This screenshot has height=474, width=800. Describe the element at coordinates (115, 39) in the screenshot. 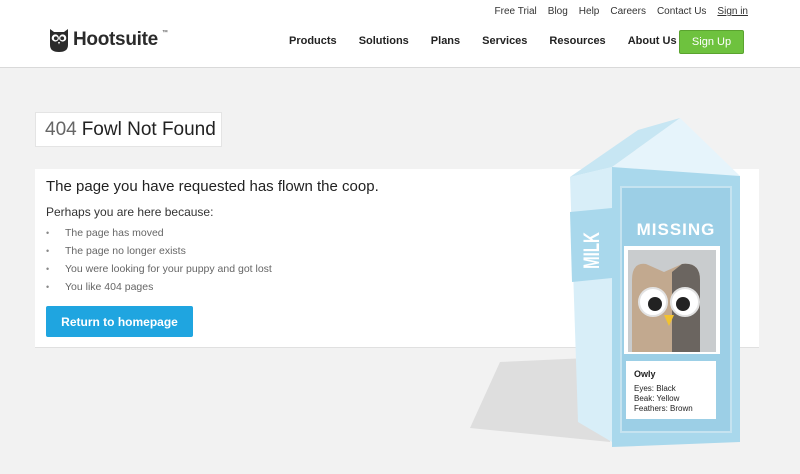

I see `logo-wordmark: Hootsuite` at that location.